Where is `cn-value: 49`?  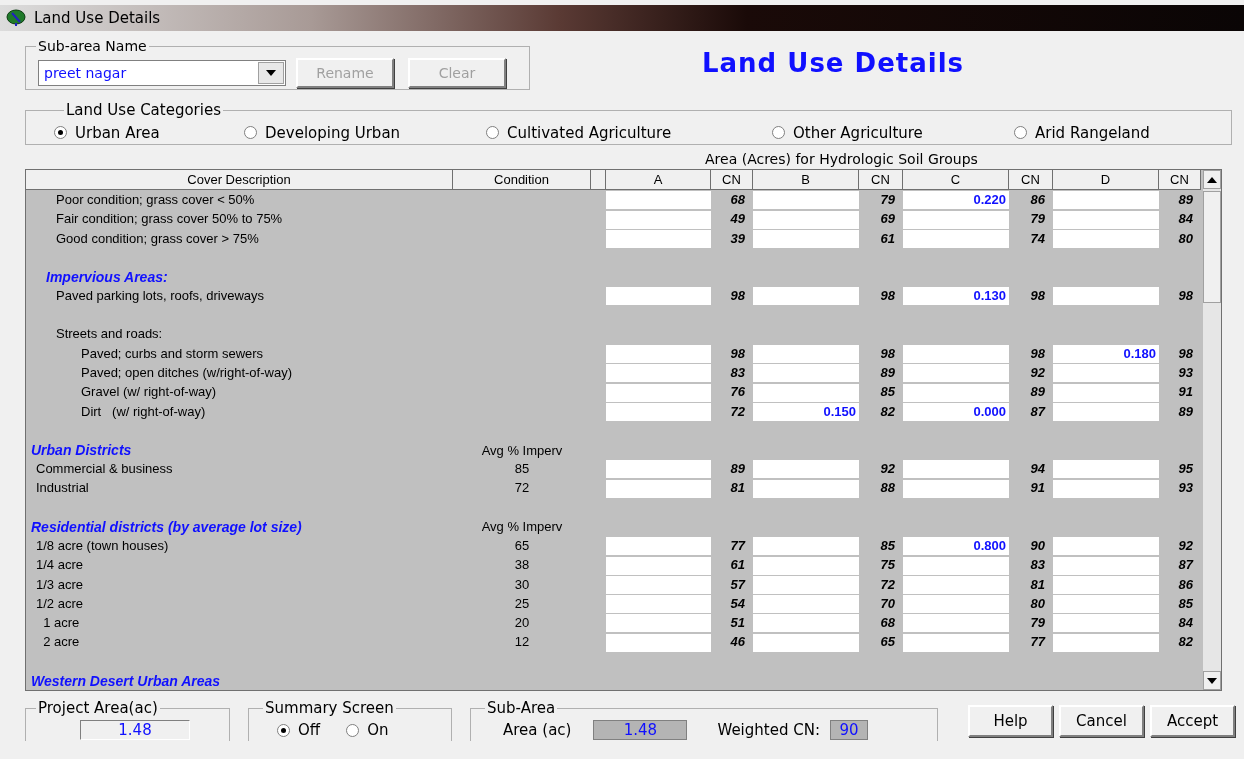
cn-value: 49 is located at coordinates (737, 219).